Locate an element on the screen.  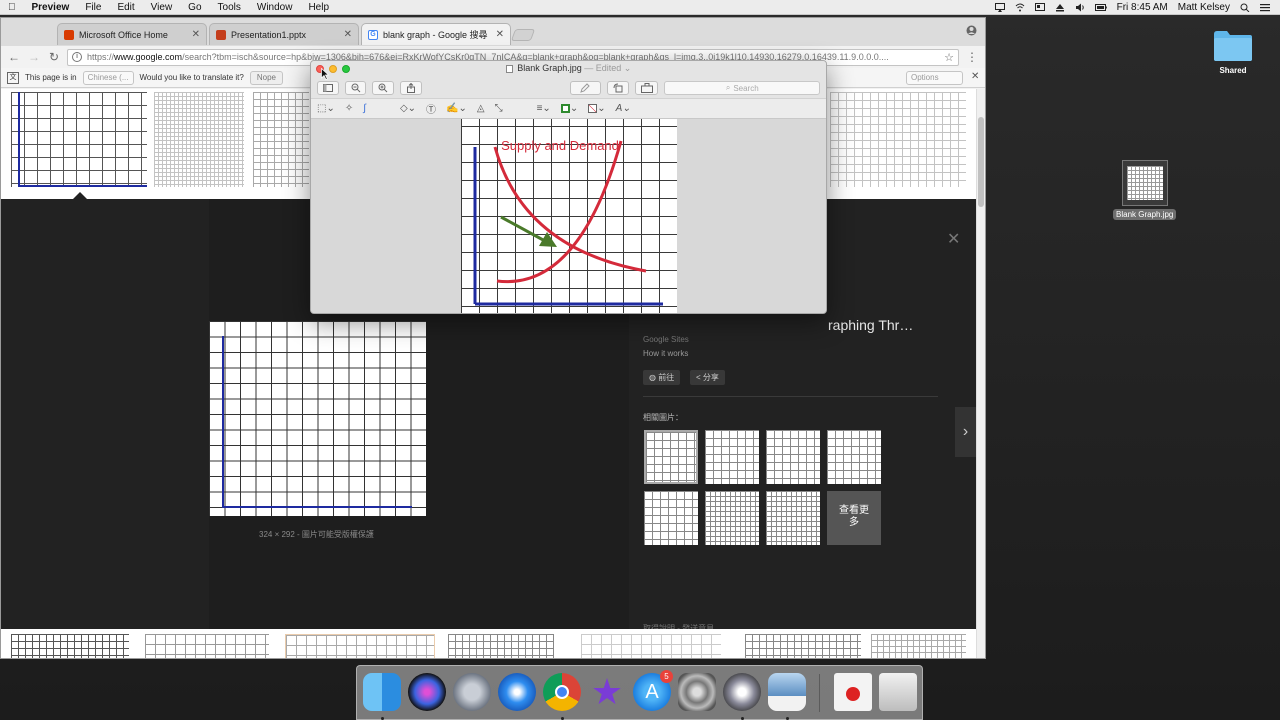
menu-help: Help is located at coordinates (318, 7).